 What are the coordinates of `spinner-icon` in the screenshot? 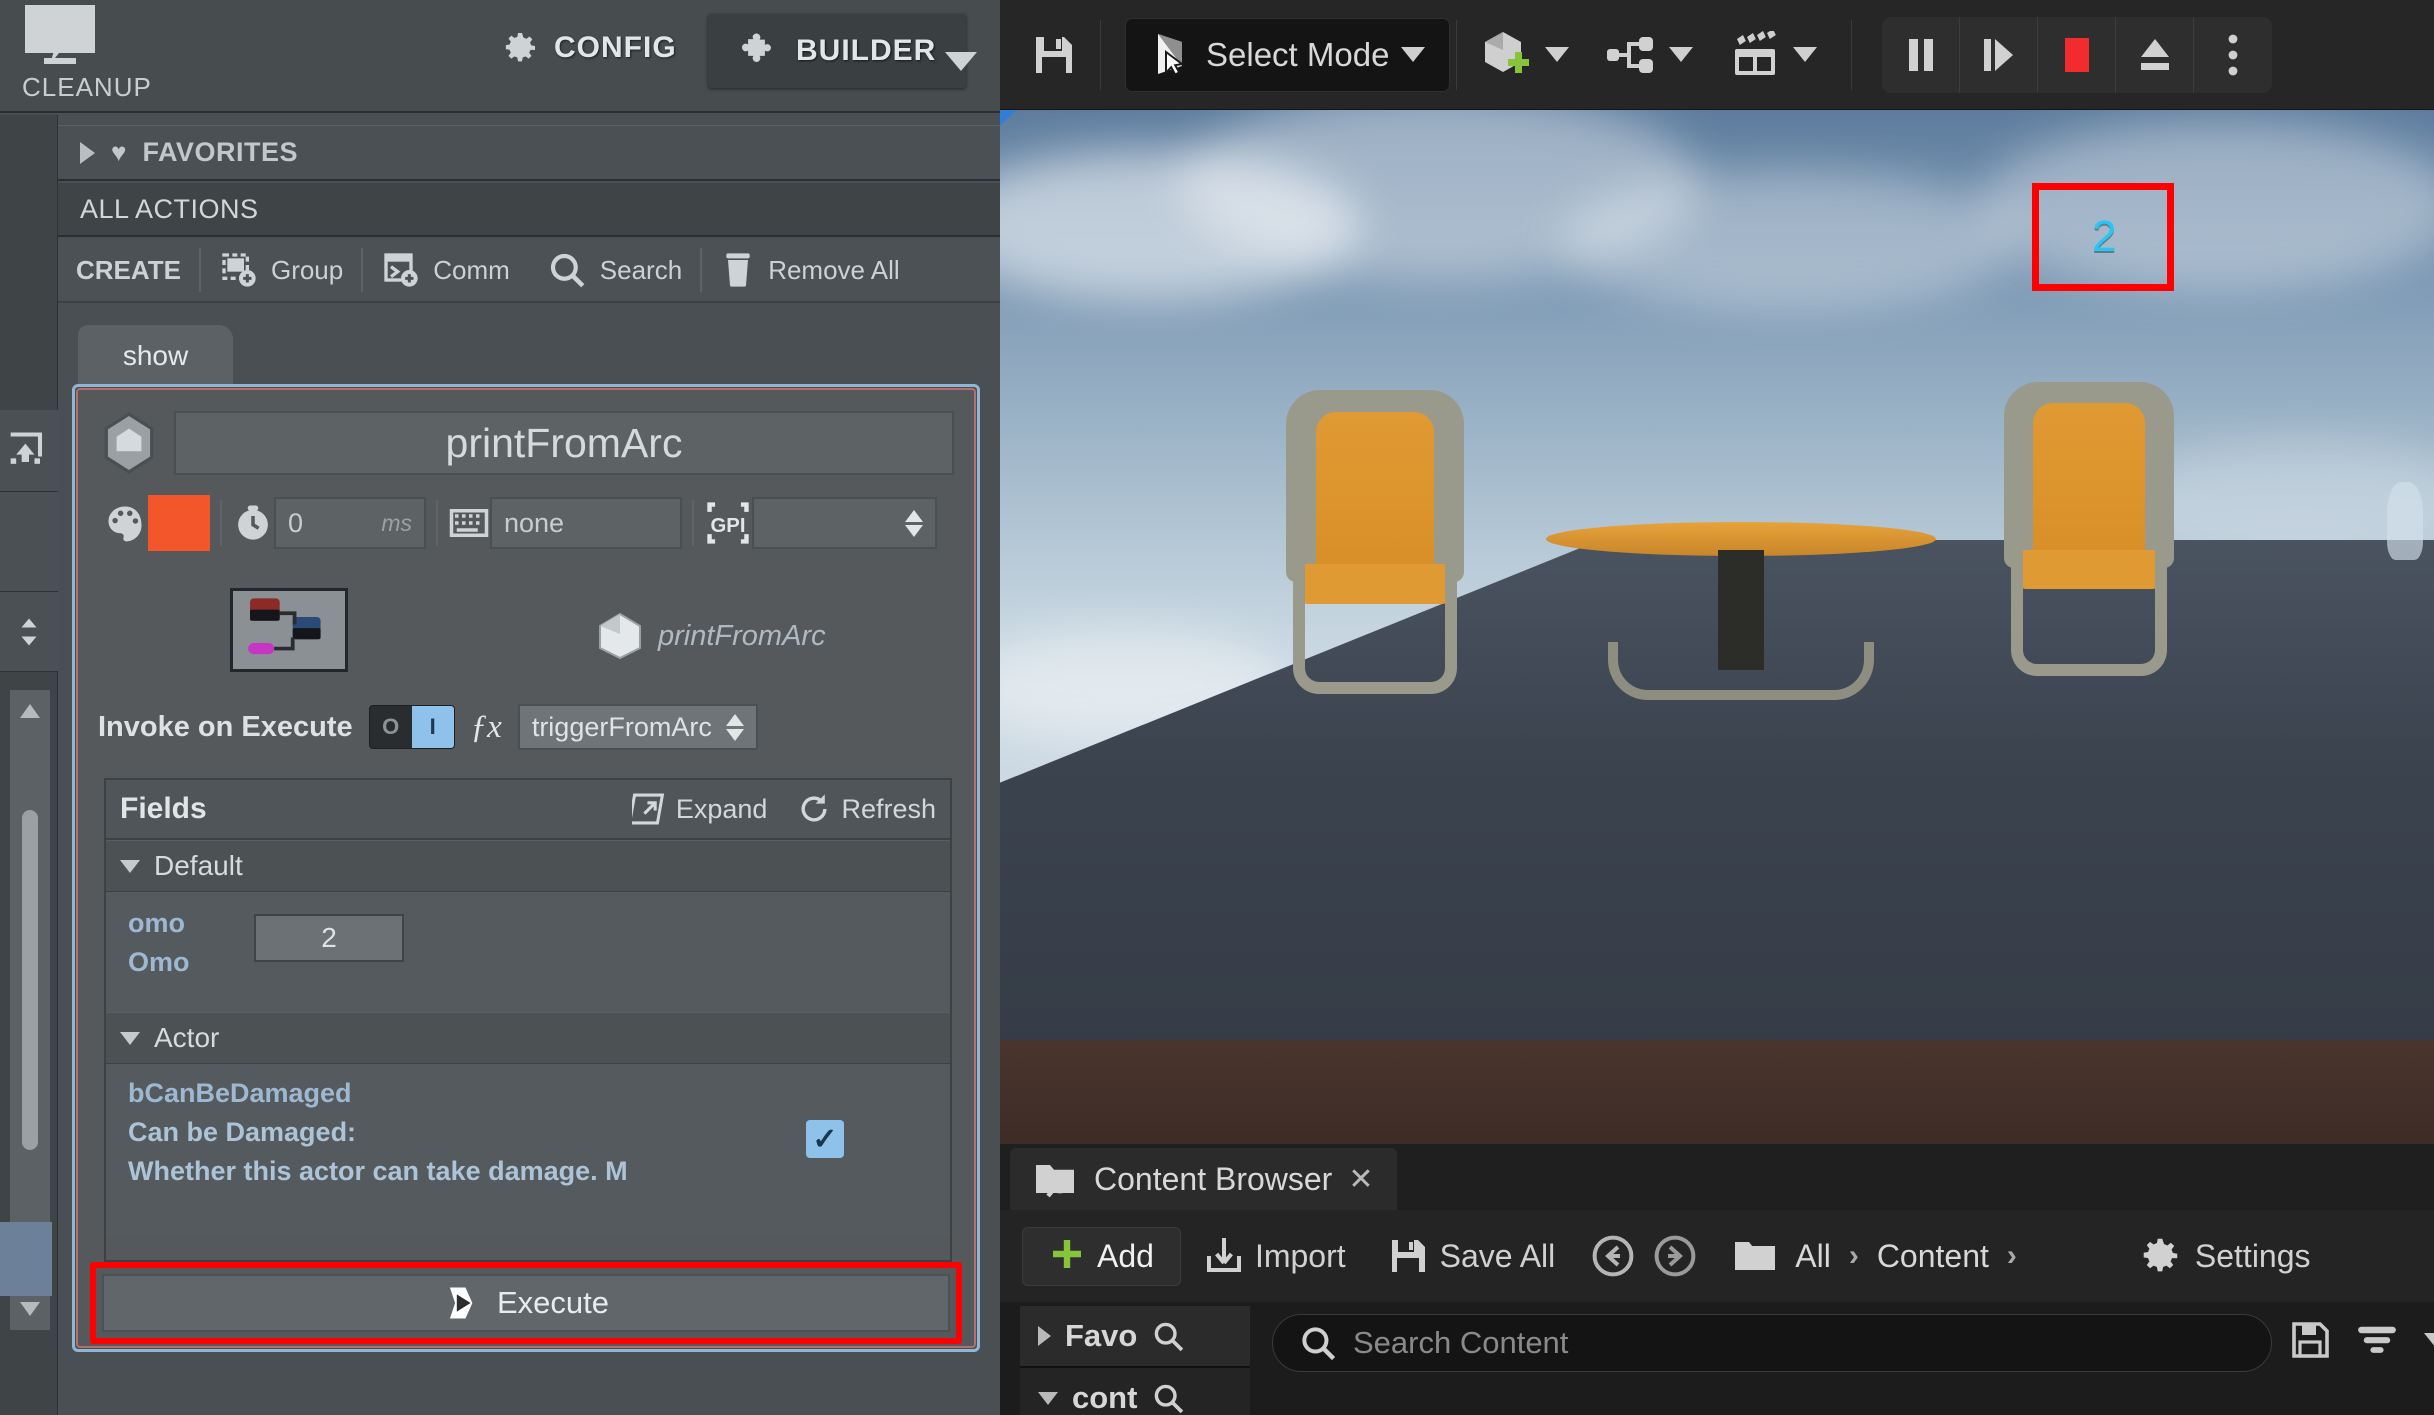 It's located at (914, 523).